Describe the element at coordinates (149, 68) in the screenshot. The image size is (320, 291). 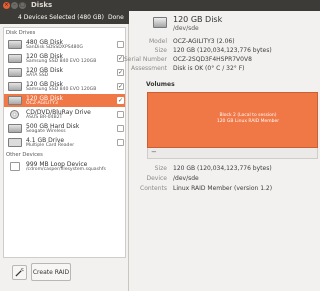
I see `property-key: Assessment` at that location.